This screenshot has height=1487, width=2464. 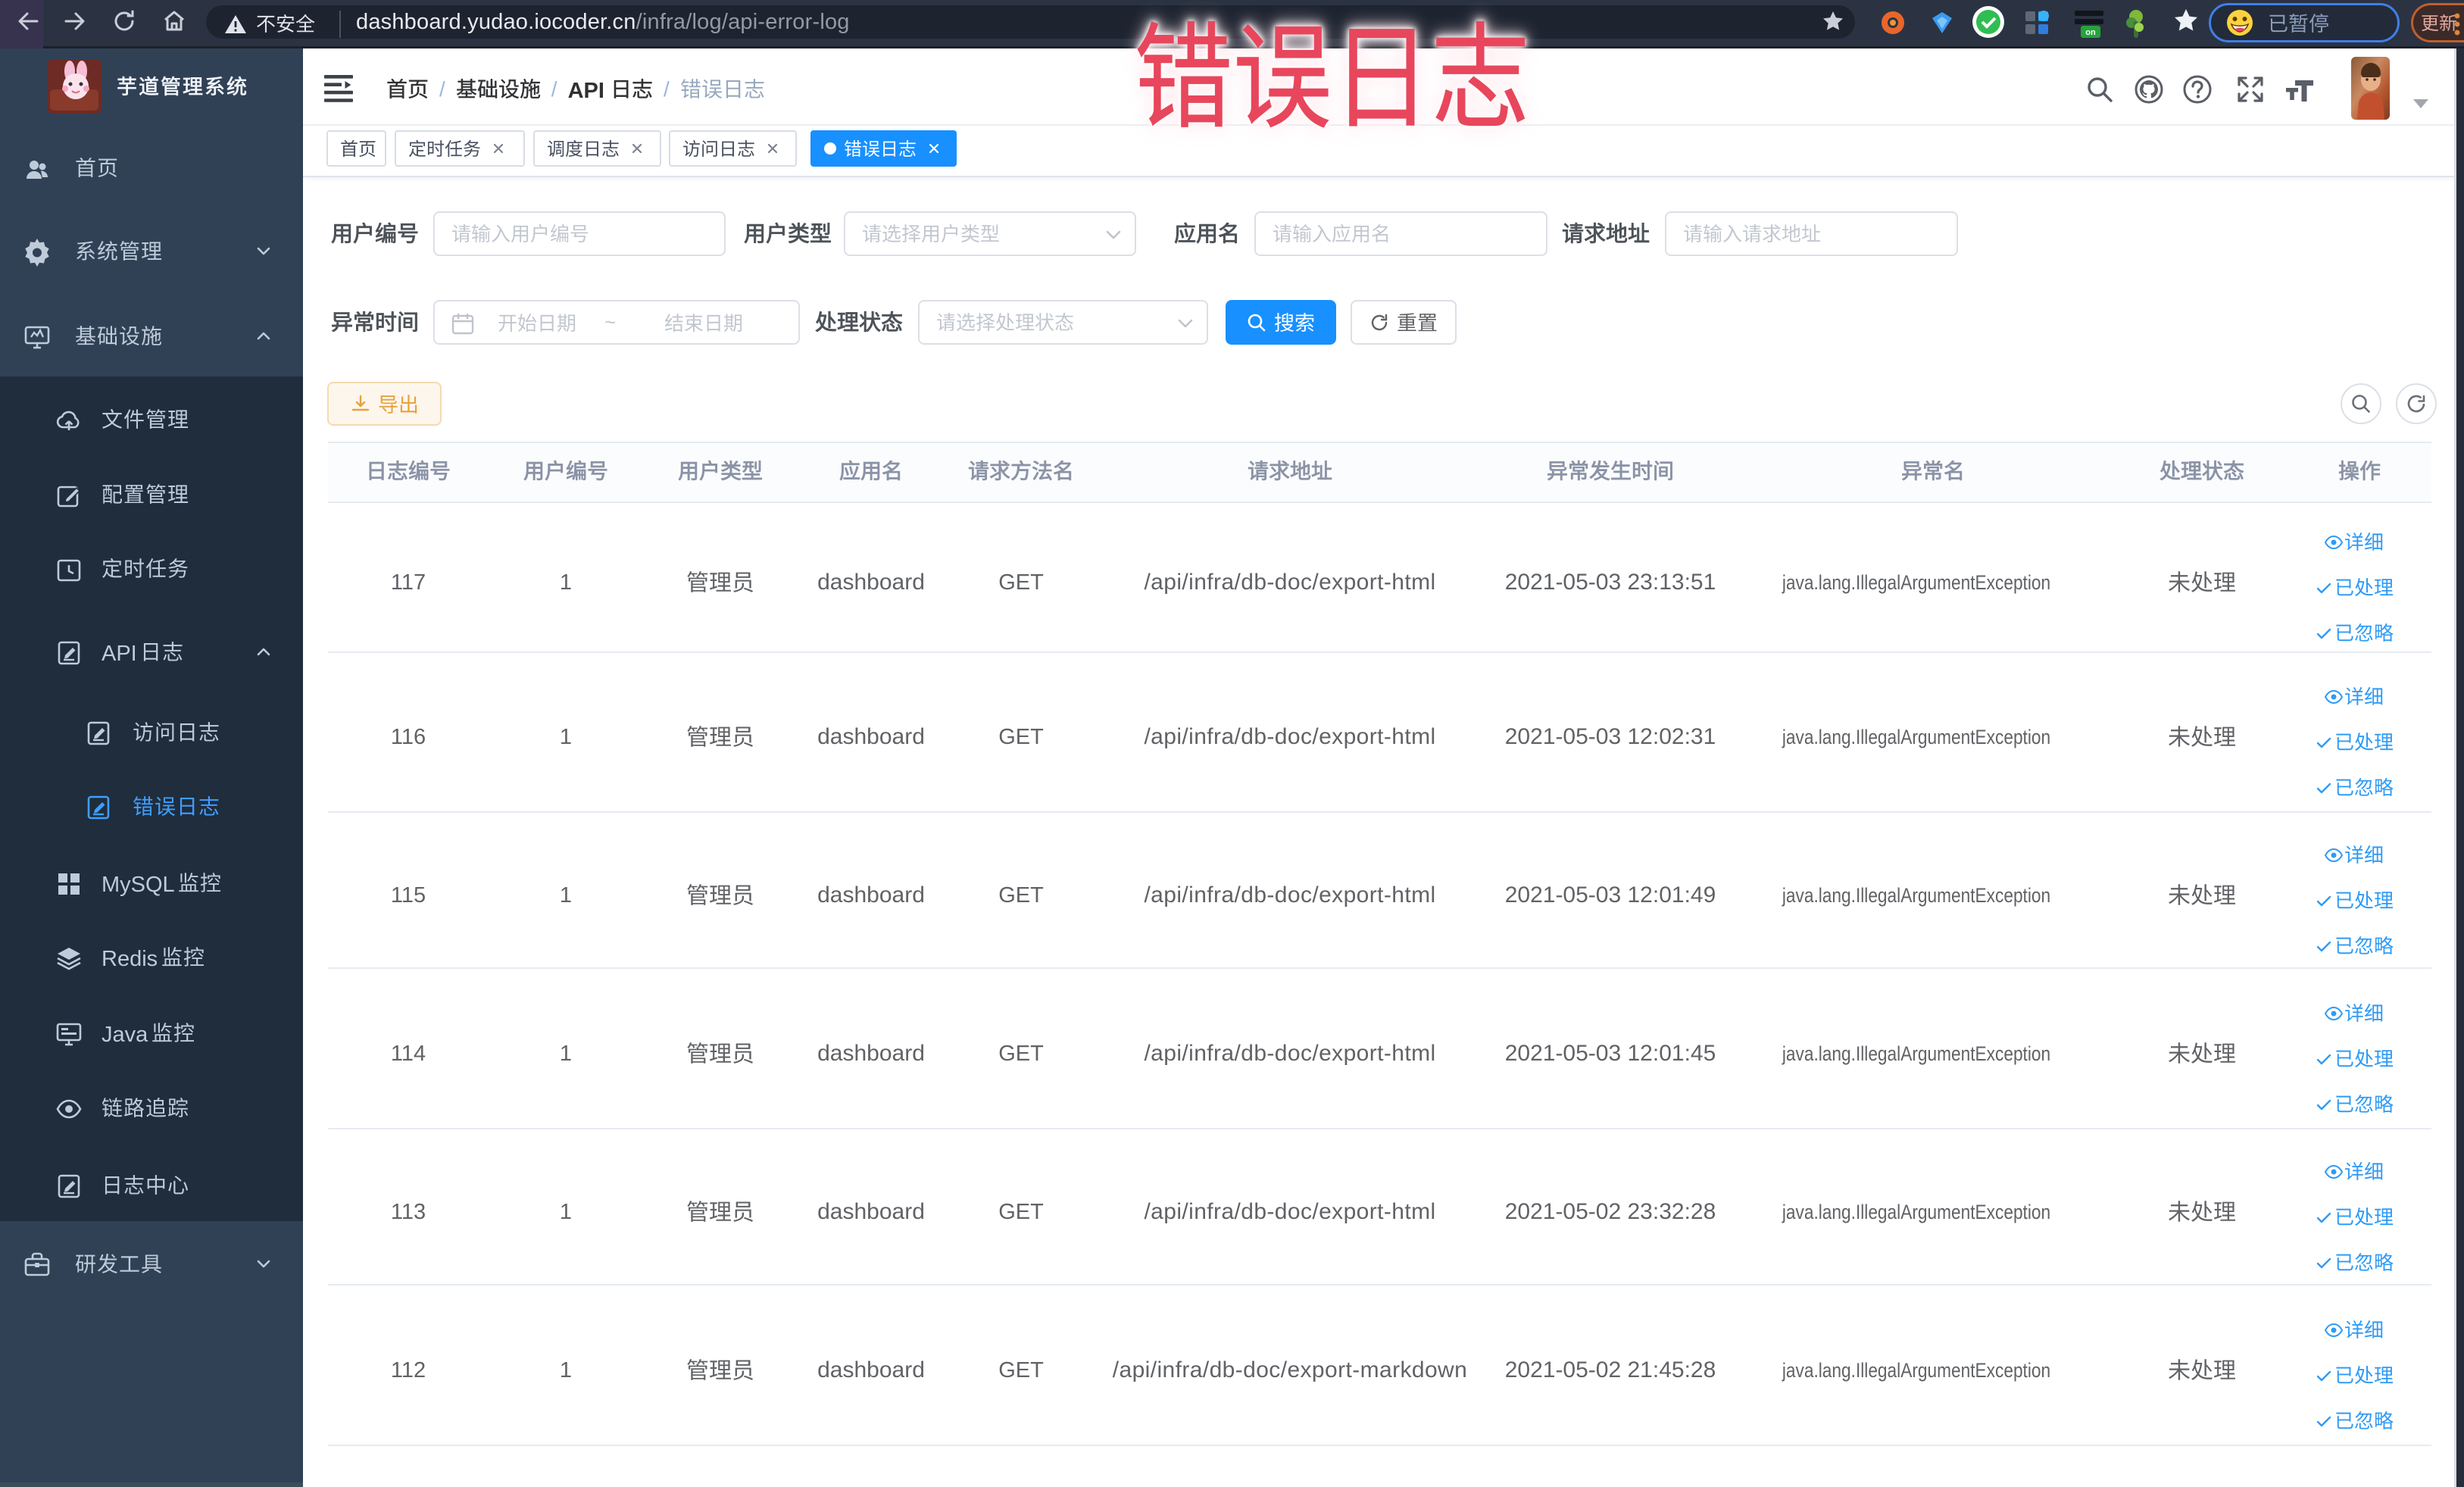 I want to click on svg-text: on, so click(x=2090, y=32).